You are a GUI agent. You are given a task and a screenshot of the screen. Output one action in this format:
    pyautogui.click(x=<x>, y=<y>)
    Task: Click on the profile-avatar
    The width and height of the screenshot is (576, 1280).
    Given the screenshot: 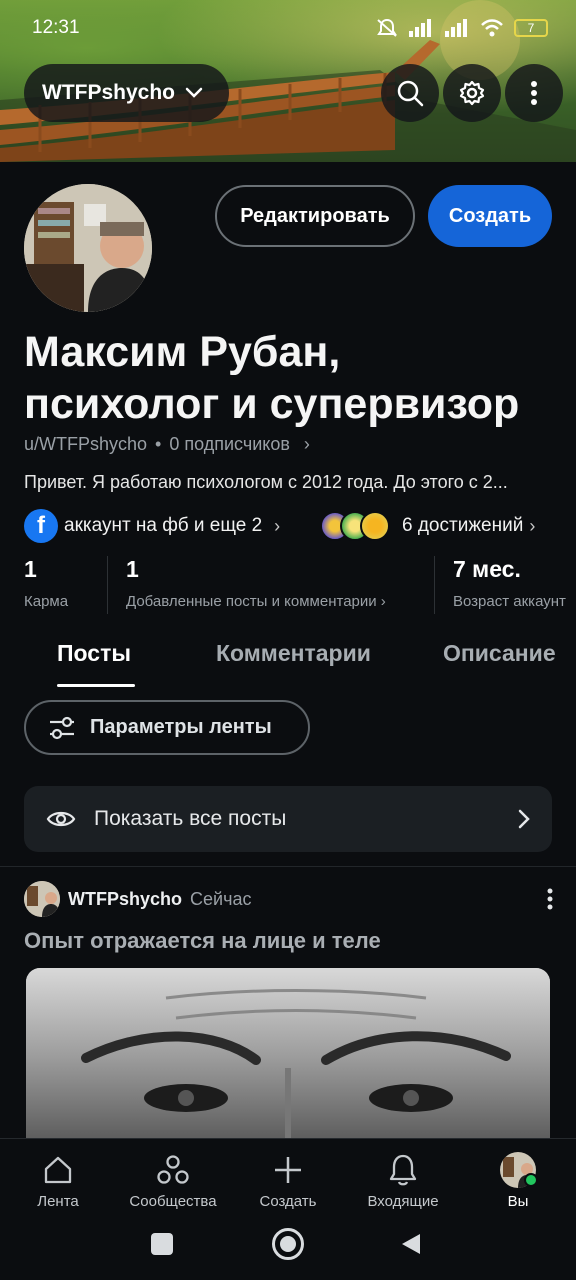 What is the action you would take?
    pyautogui.click(x=88, y=248)
    